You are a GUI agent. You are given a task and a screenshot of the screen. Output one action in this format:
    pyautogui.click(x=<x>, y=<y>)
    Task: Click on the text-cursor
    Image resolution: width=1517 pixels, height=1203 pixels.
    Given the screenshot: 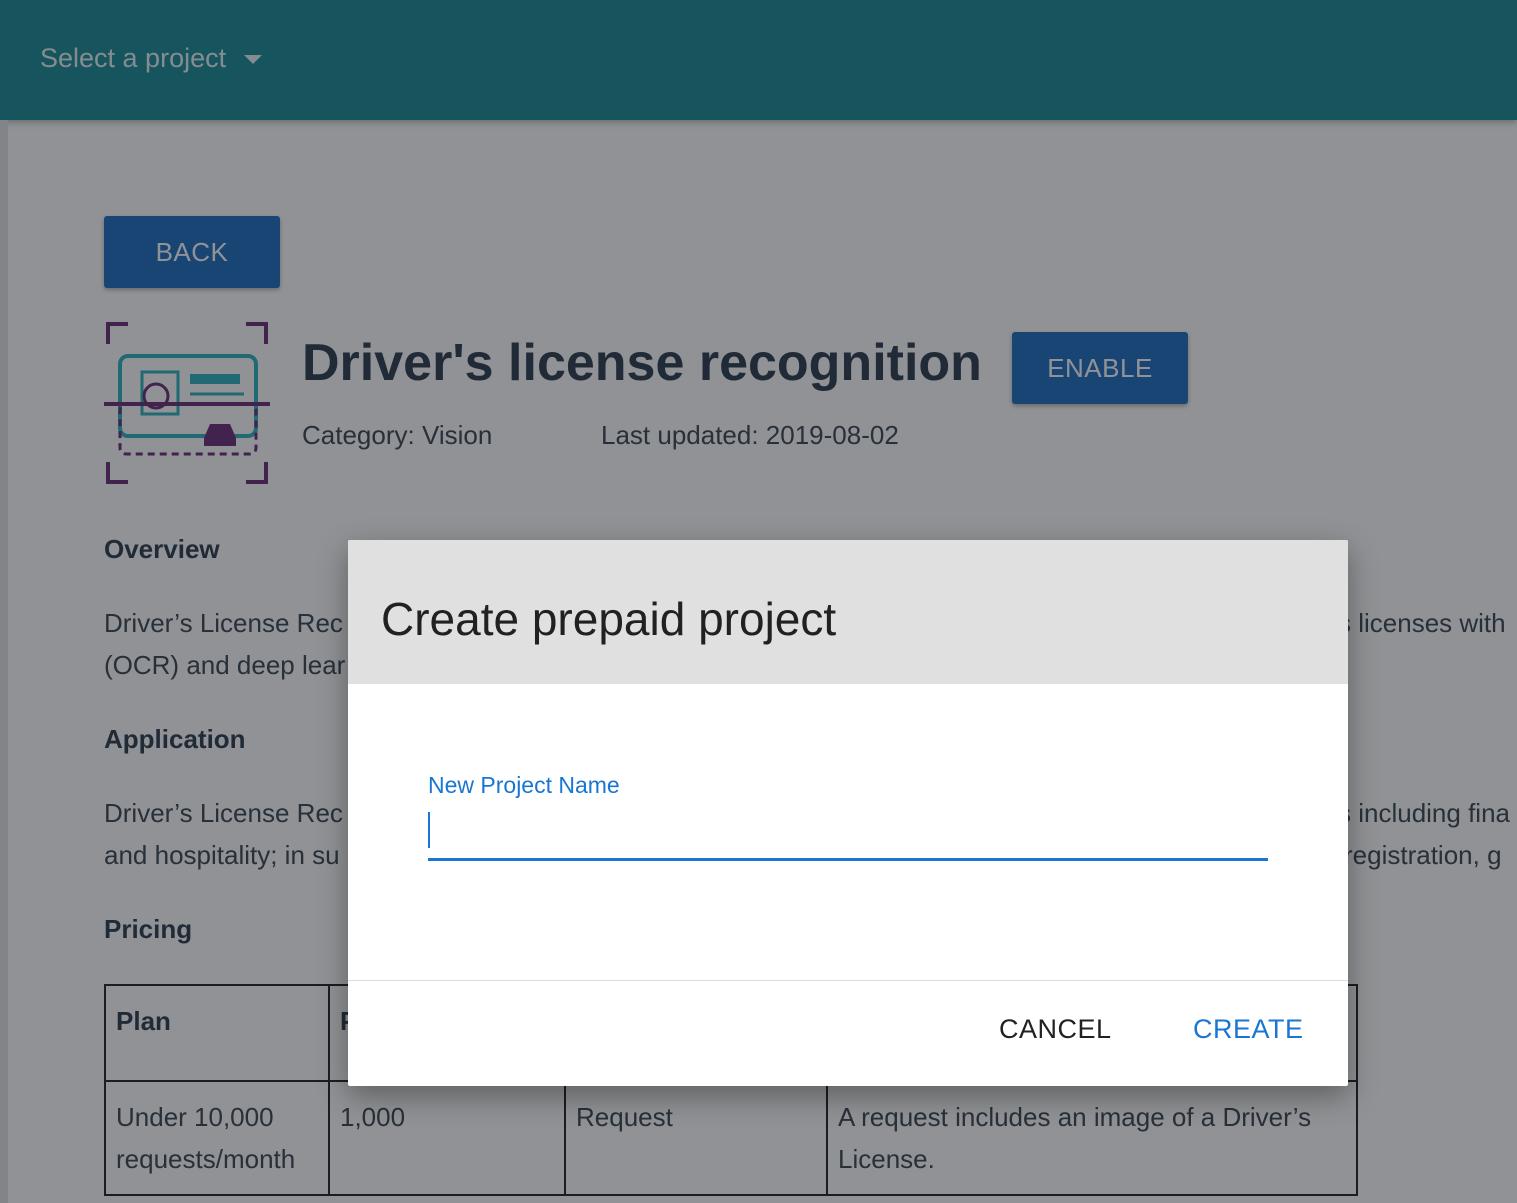 What is the action you would take?
    pyautogui.click(x=429, y=830)
    